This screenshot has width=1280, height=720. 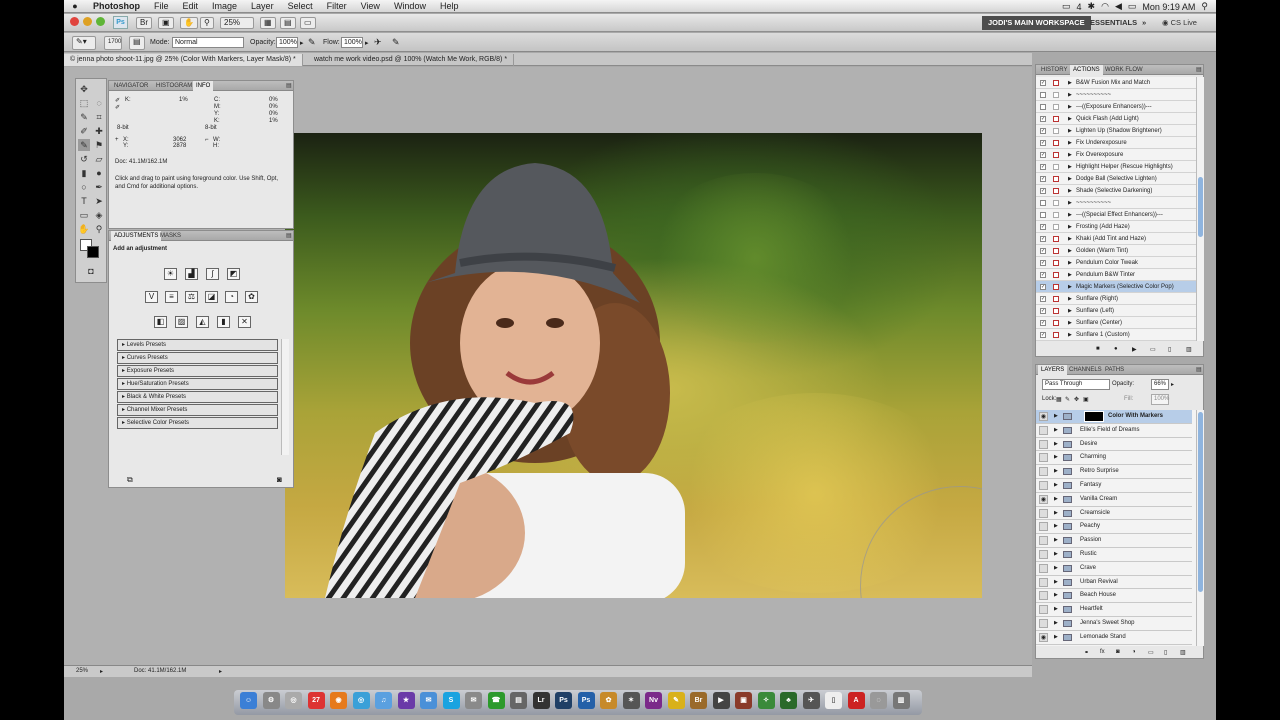 What do you see at coordinates (396, 42) in the screenshot?
I see `pressure-size-icon: ✎` at bounding box center [396, 42].